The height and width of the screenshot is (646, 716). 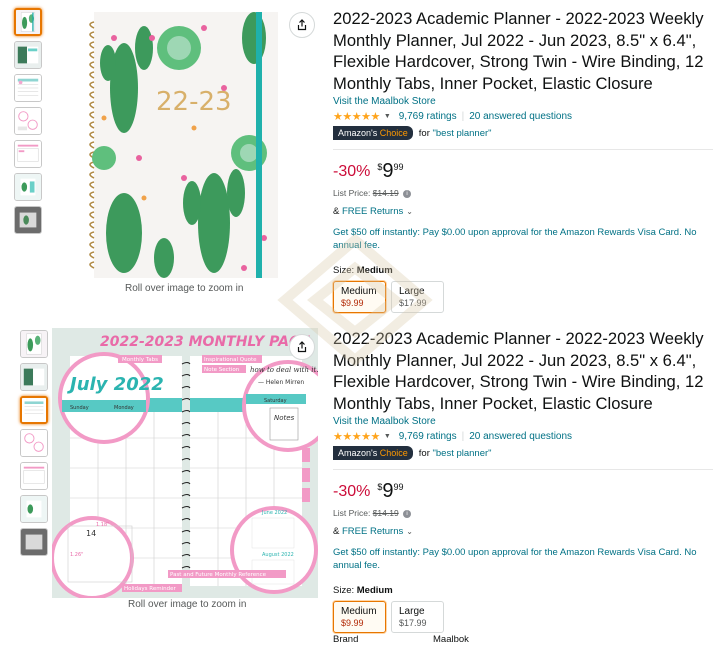 I want to click on price-fraction: 99, so click(x=398, y=487).